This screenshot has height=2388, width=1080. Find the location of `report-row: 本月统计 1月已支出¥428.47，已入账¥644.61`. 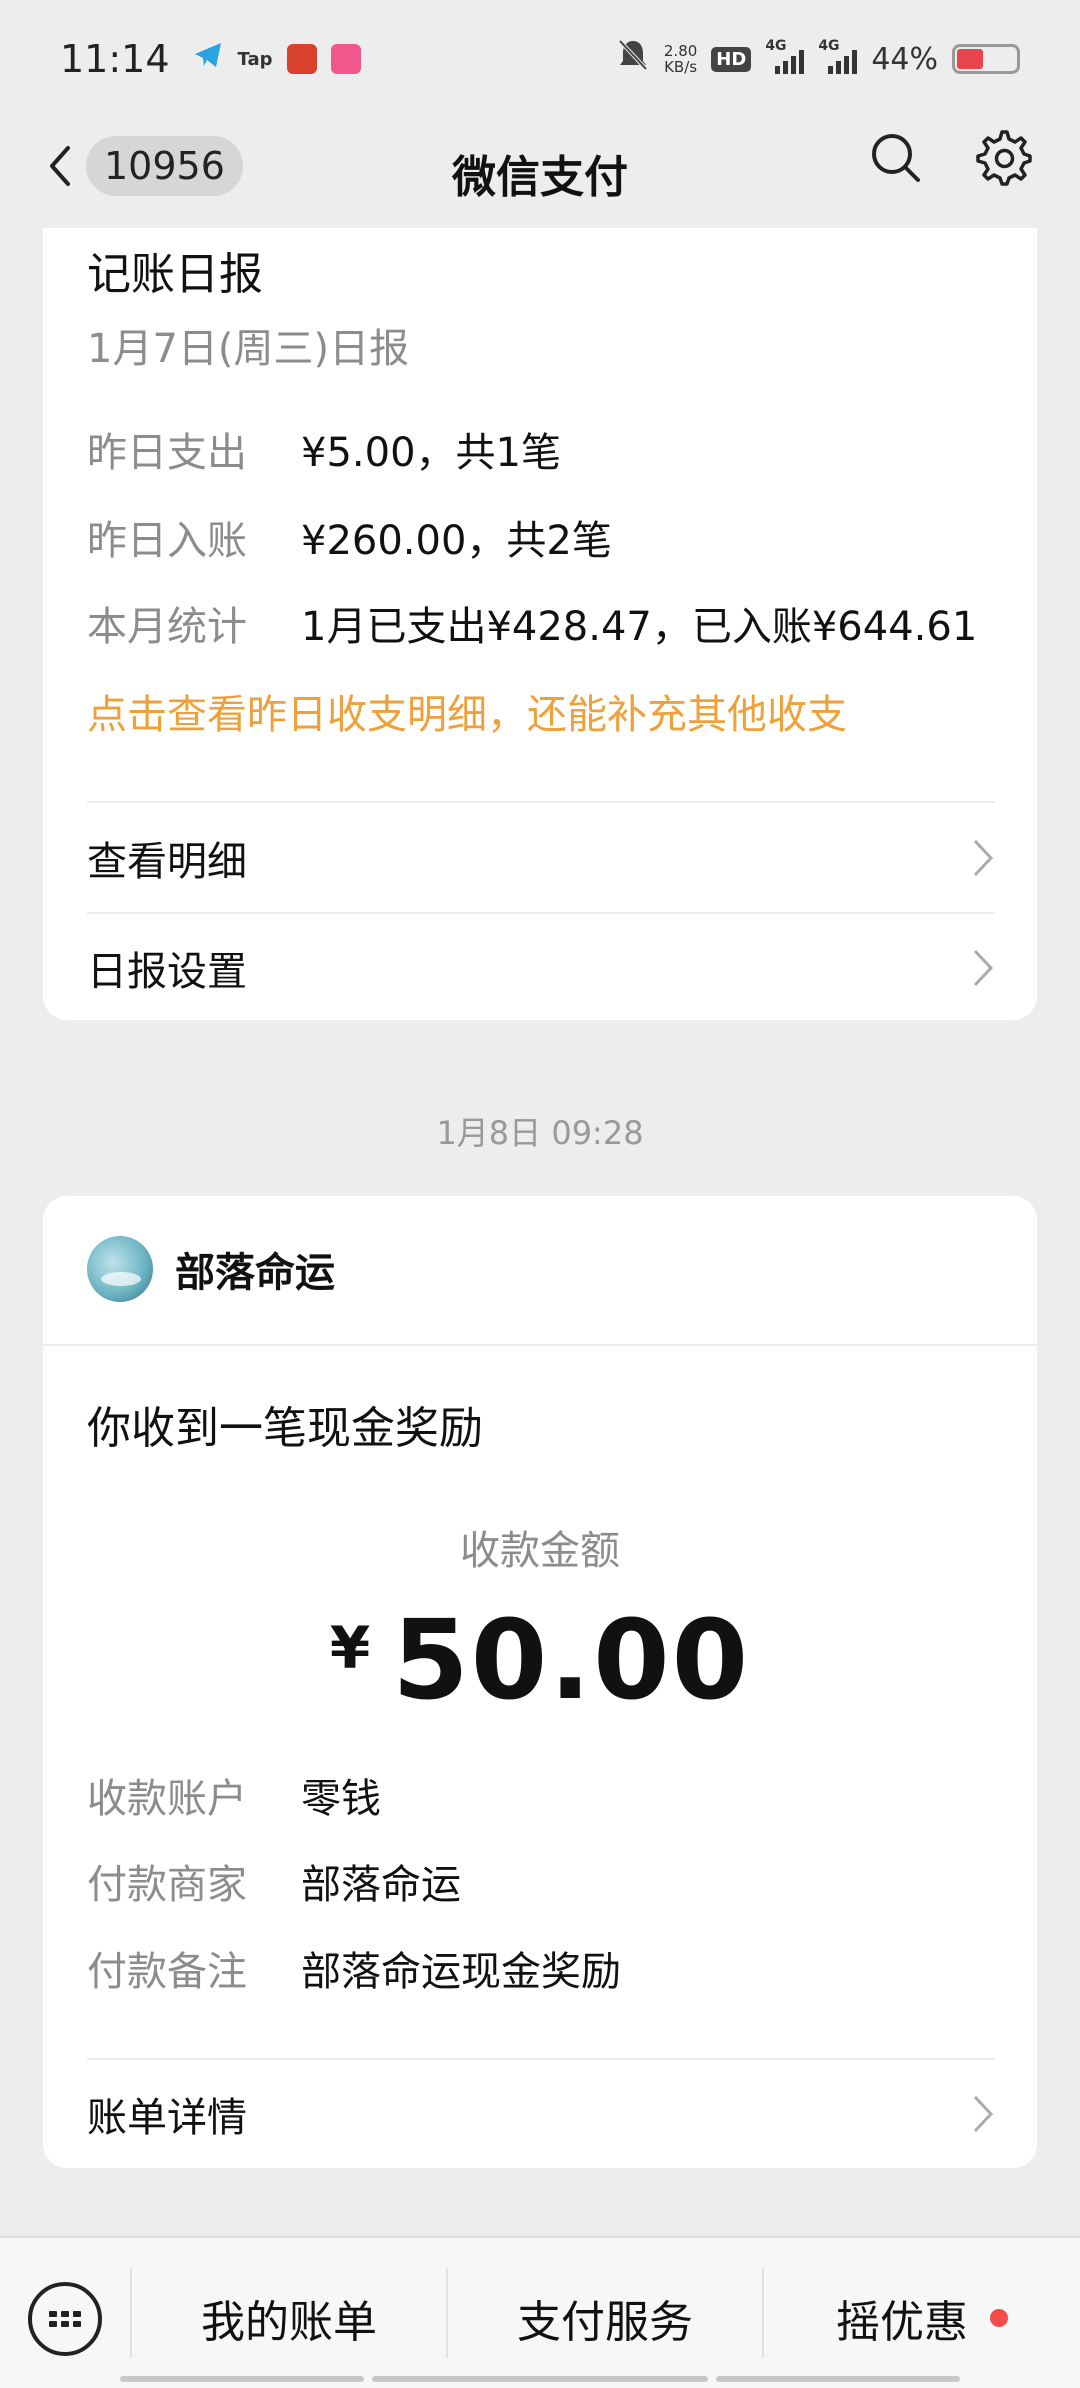

report-row: 本月统计 1月已支出¥428.47，已入账¥644.61 is located at coordinates (532, 623).